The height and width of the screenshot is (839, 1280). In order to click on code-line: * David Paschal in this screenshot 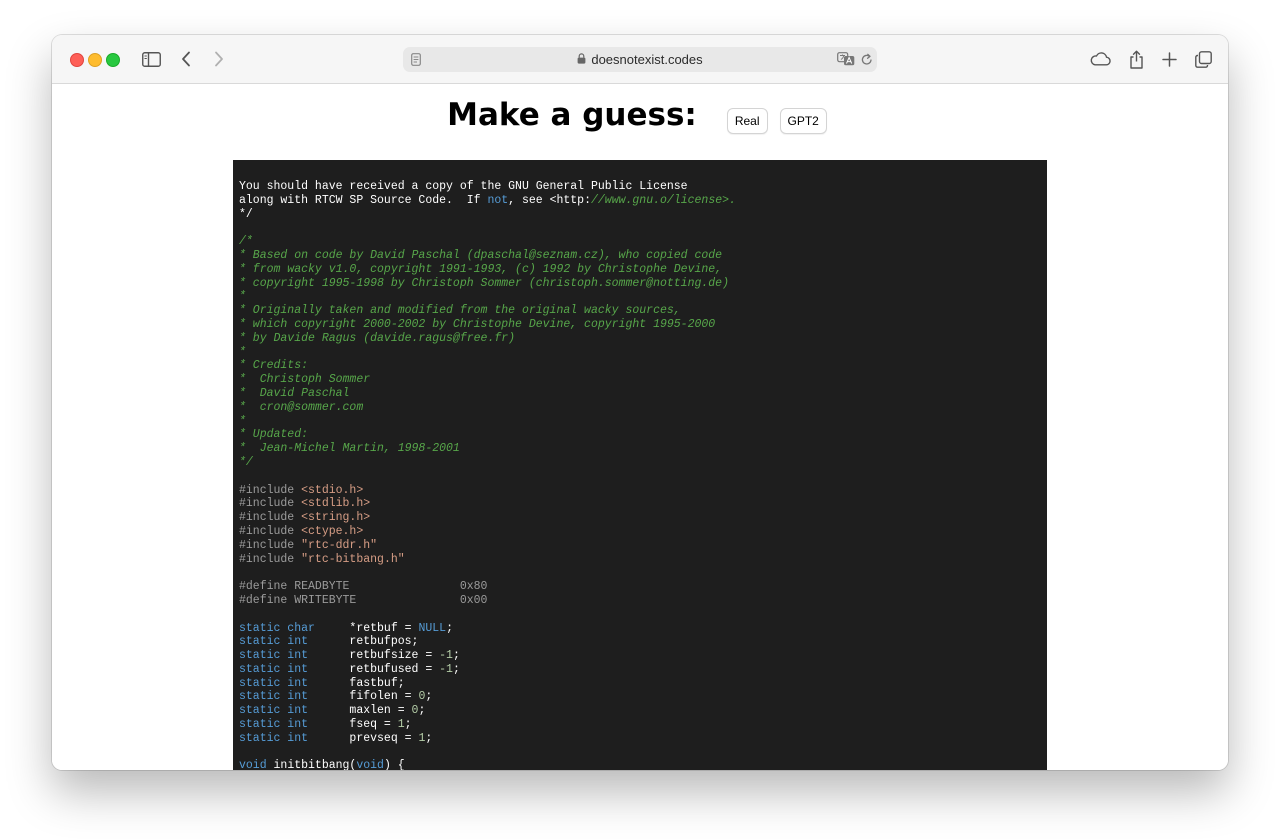, I will do `click(643, 394)`.